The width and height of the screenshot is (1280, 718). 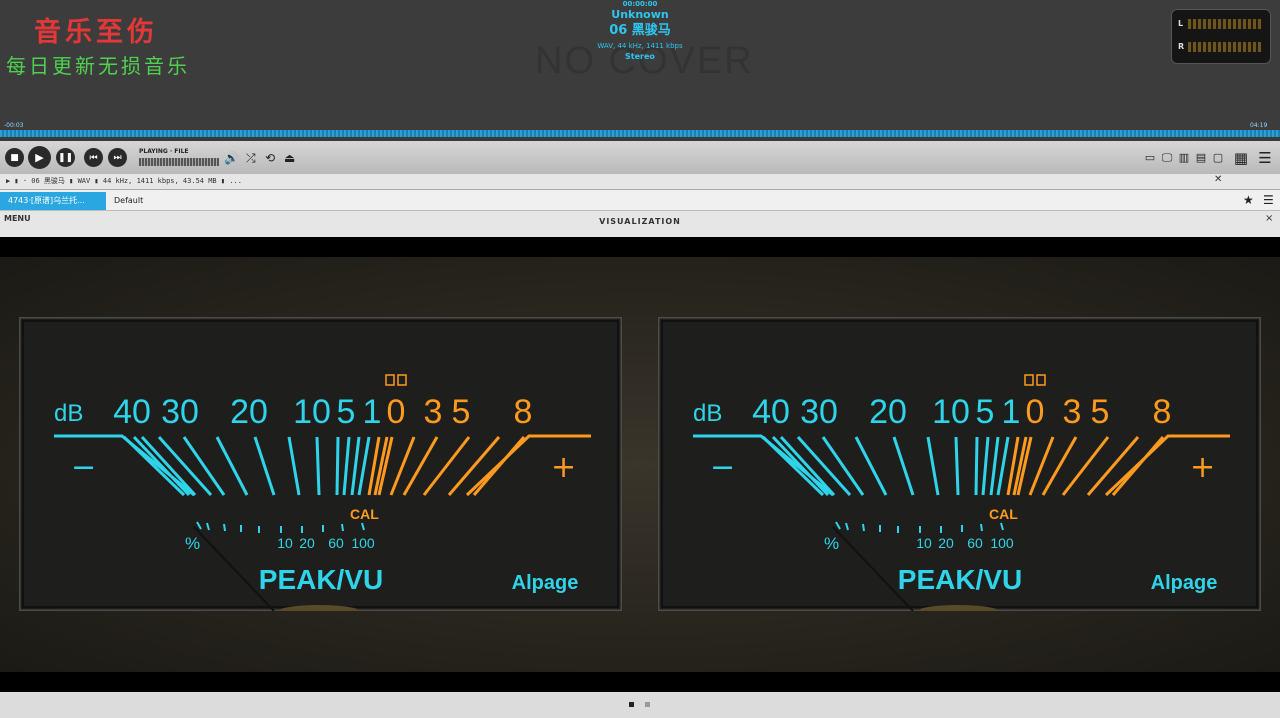 What do you see at coordinates (1184, 158) in the screenshot?
I see `spectrum-icon: ▥` at bounding box center [1184, 158].